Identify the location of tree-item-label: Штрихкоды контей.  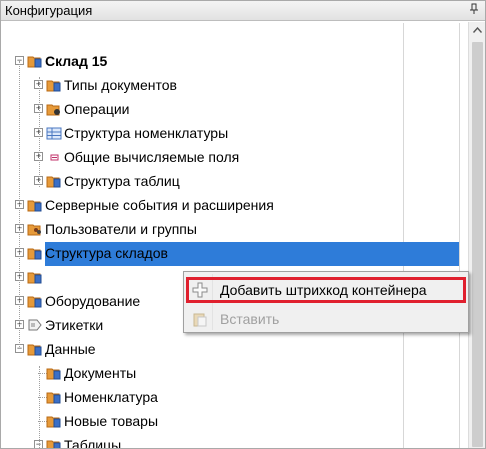
(106, 277).